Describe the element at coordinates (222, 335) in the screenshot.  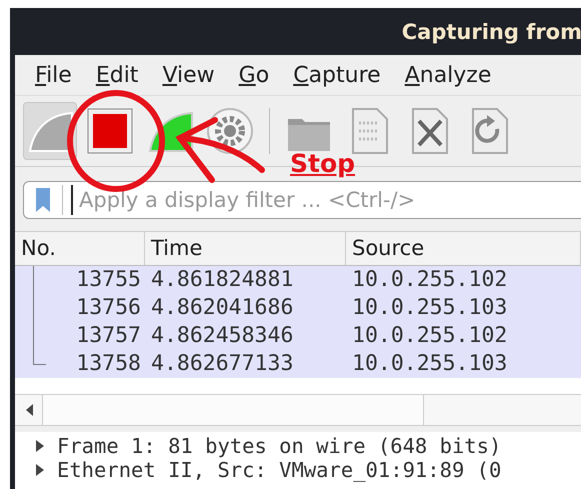
I see `table-cell: 4.862458346` at that location.